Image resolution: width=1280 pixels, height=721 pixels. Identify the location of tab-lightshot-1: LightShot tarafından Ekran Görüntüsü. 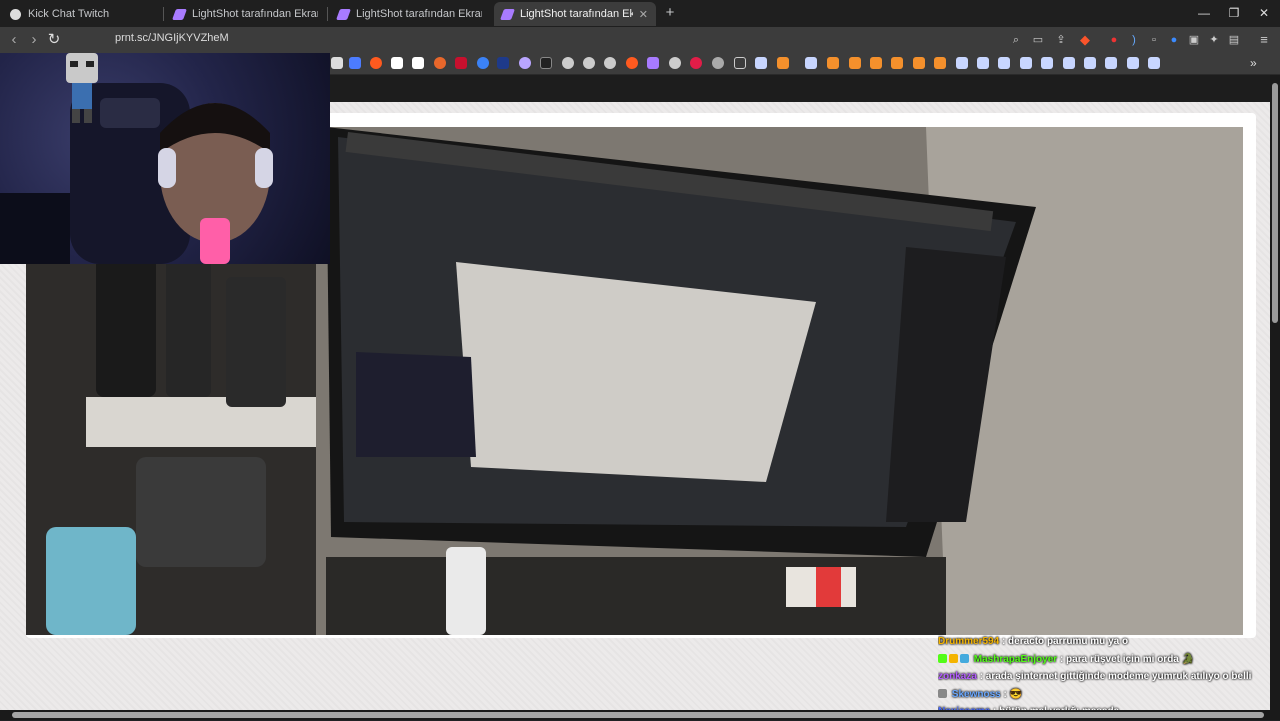
(246, 14).